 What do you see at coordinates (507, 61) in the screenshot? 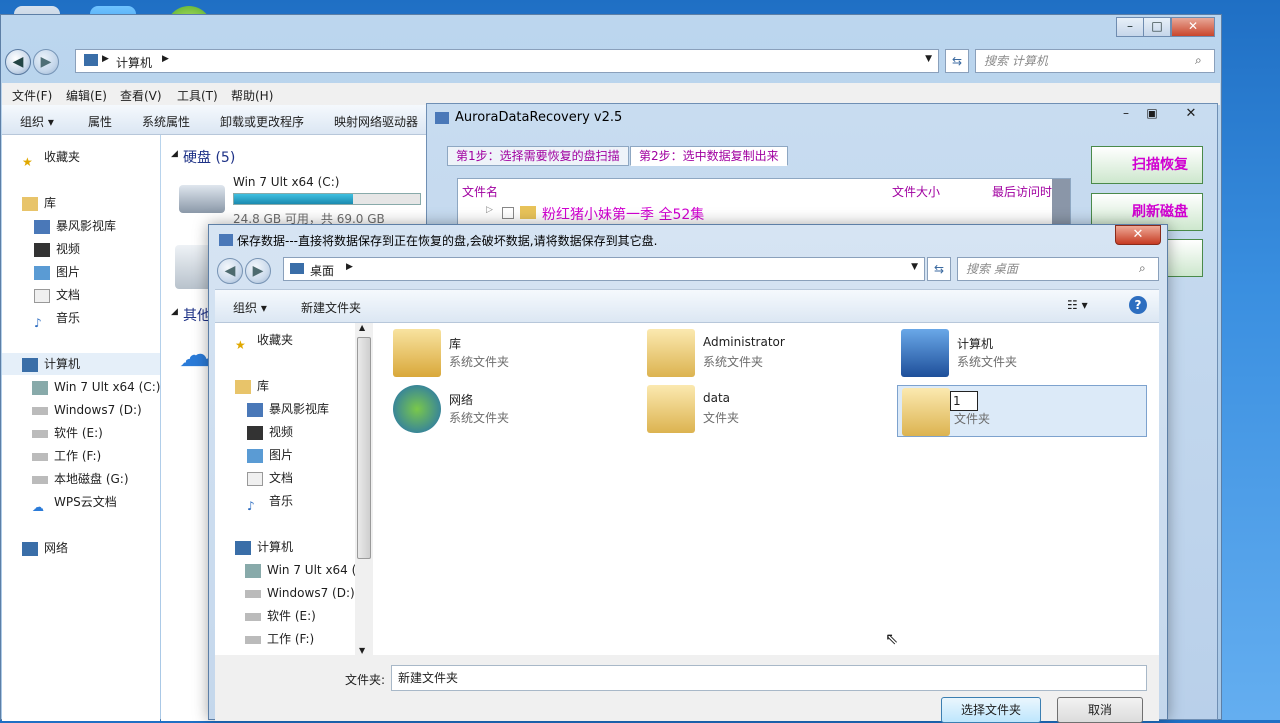
I see `address-bar: ▶ 计算机 ▶ ▼` at bounding box center [507, 61].